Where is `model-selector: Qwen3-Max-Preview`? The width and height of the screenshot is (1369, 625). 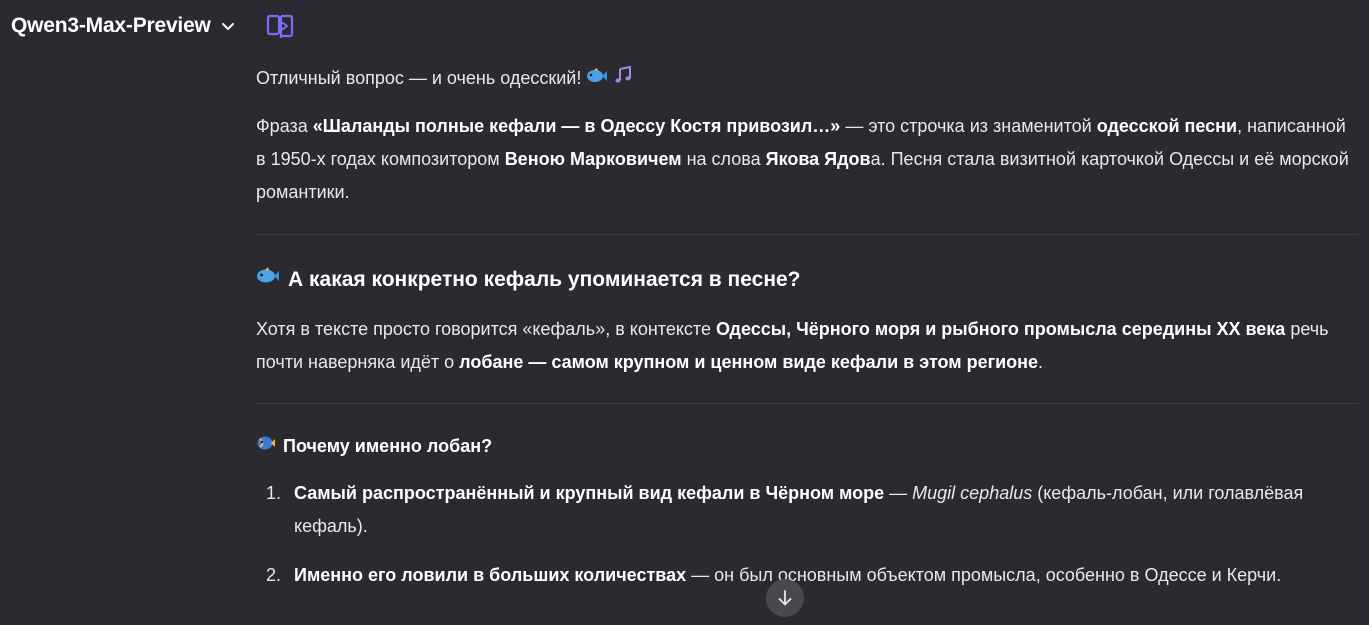 model-selector: Qwen3-Max-Preview is located at coordinates (123, 26).